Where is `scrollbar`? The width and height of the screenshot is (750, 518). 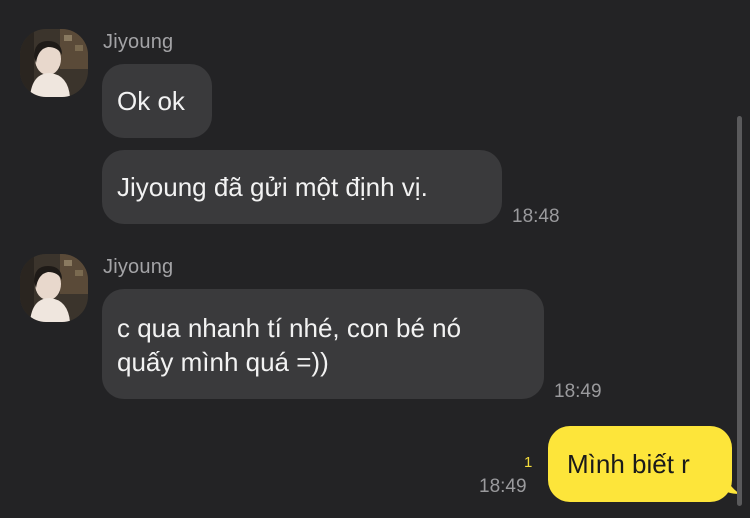
scrollbar is located at coordinates (739, 311).